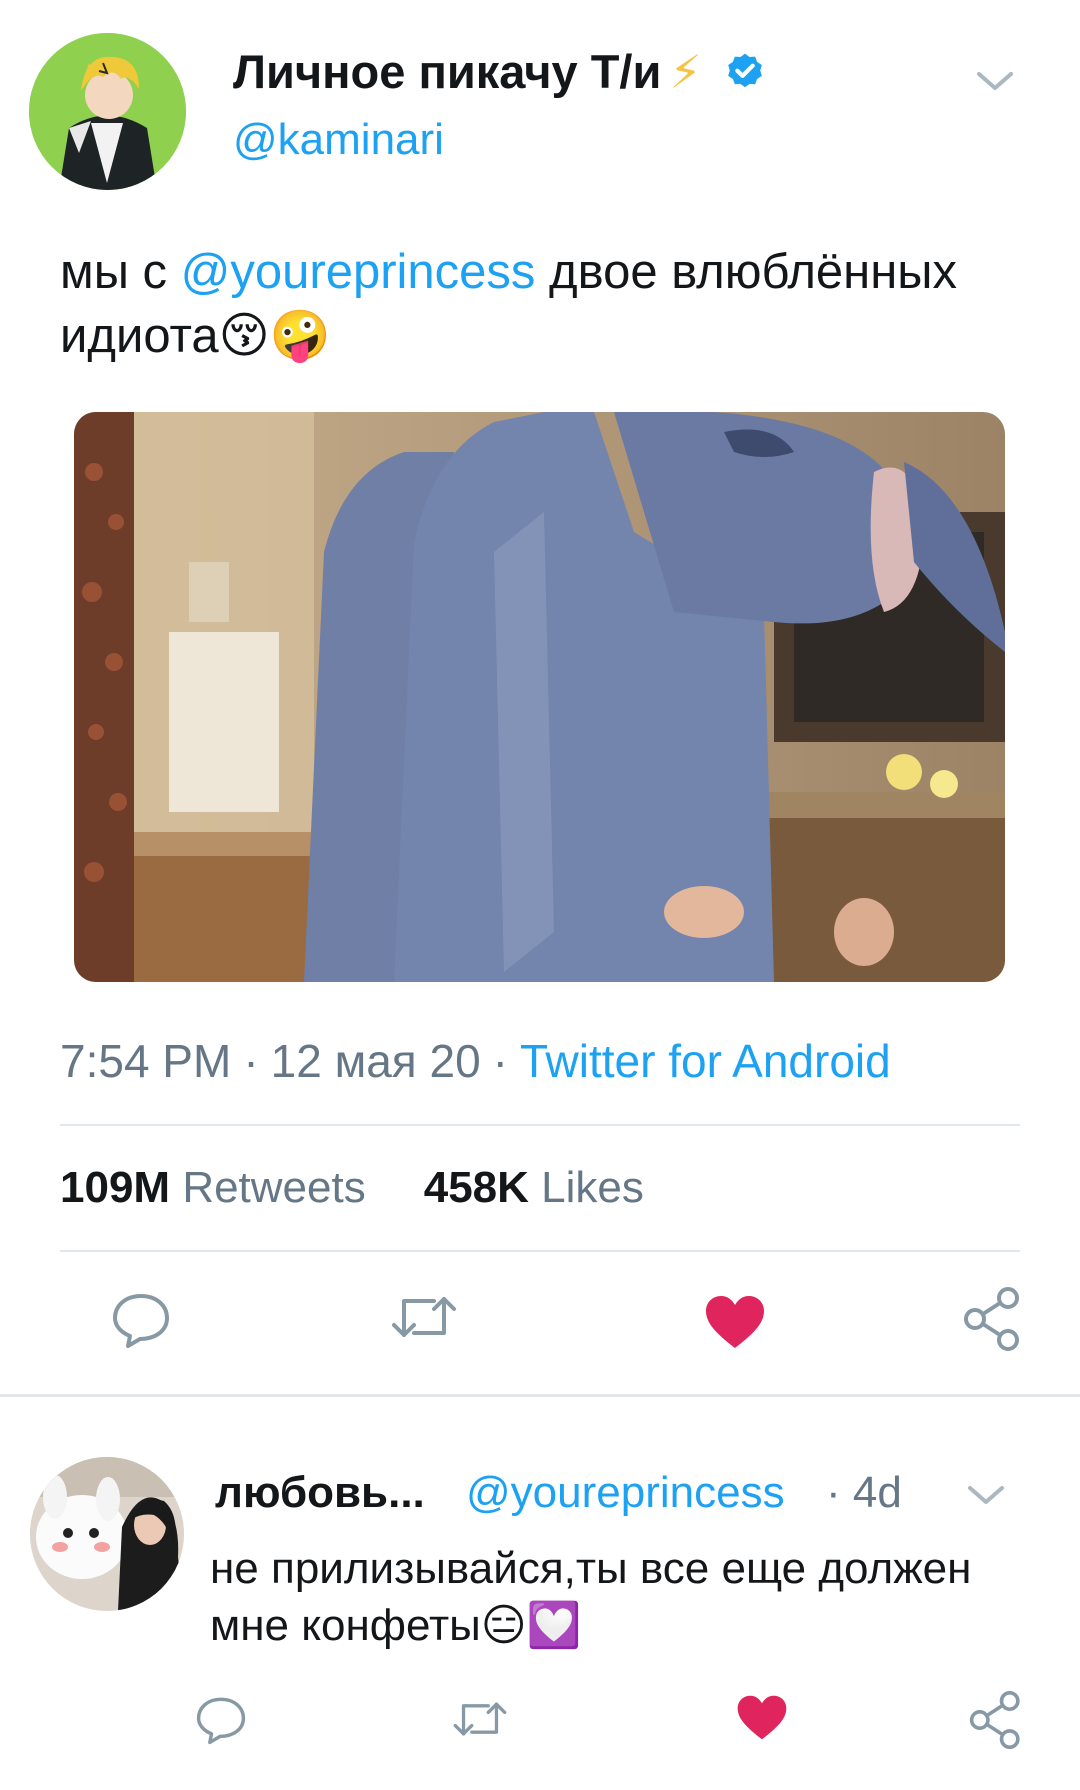  I want to click on reply-author-handle: @youreprincess, so click(625, 1493).